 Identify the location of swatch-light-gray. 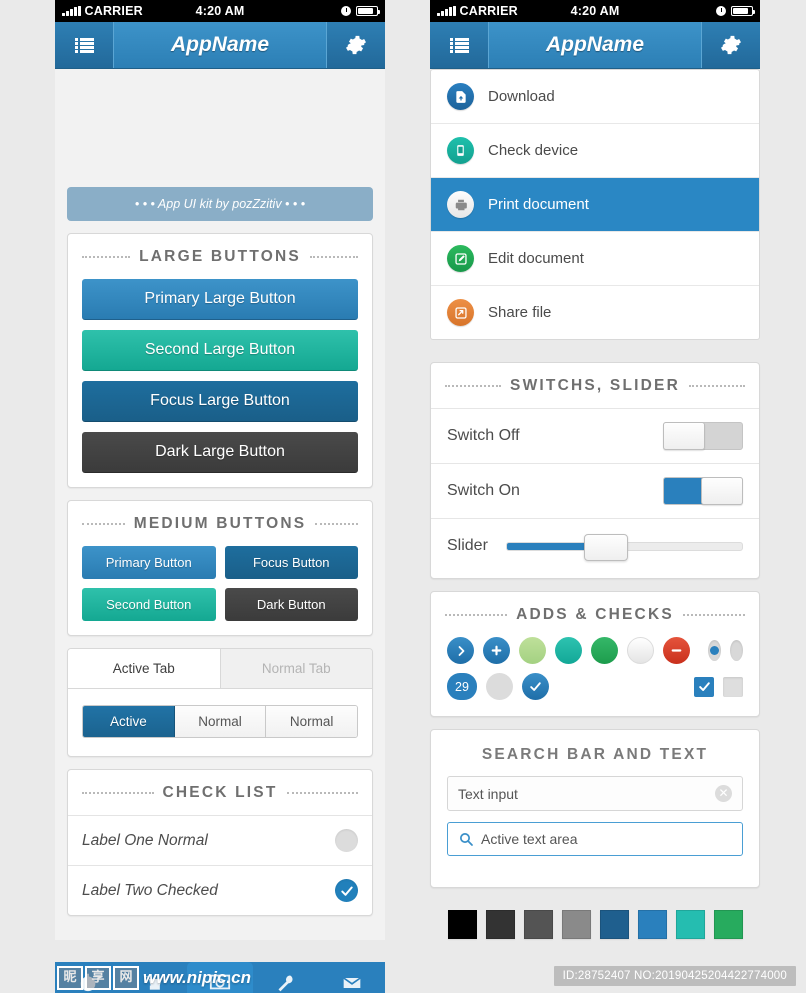
(576, 924).